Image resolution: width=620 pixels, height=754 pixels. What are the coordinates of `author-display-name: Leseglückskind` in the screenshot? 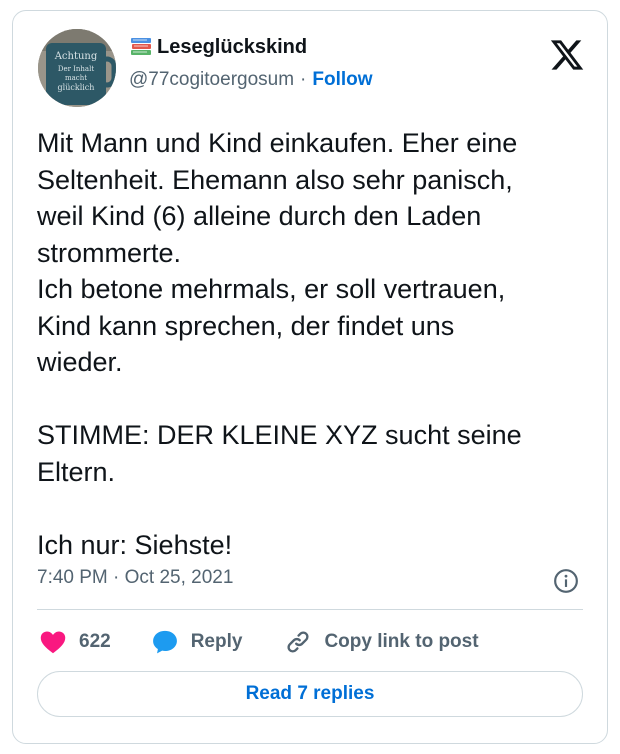 It's located at (232, 47).